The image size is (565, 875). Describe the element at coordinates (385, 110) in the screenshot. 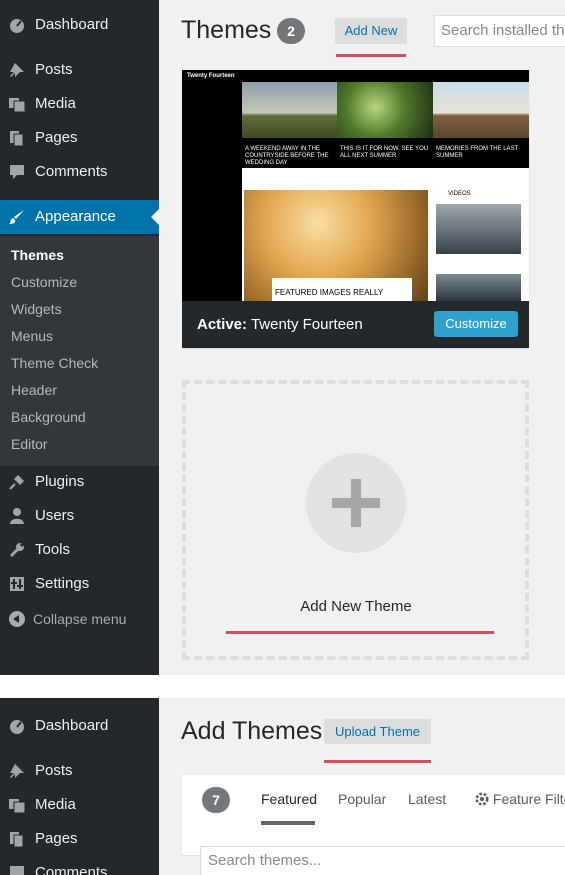

I see `screenshot-photo-grass` at that location.